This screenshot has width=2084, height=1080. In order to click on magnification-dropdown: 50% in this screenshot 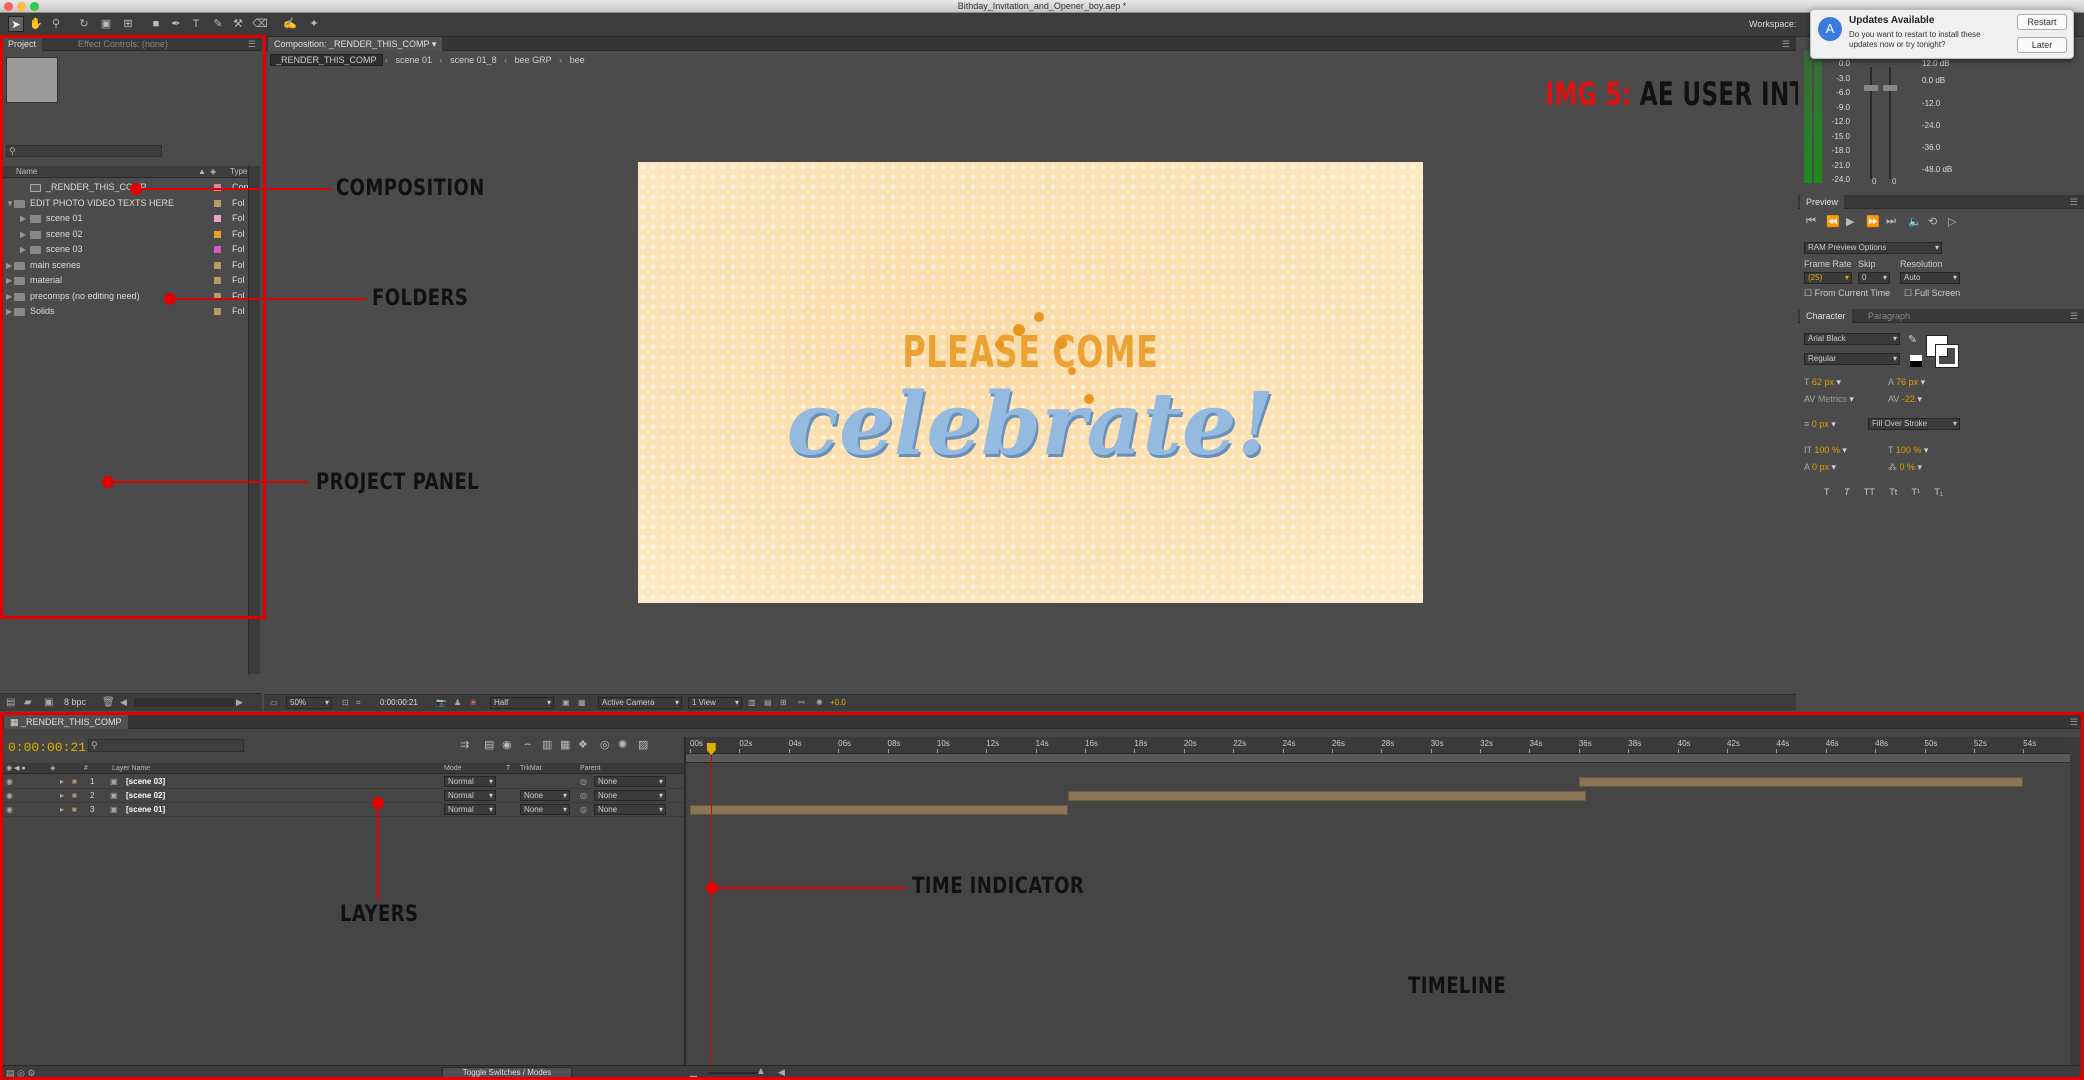, I will do `click(309, 703)`.